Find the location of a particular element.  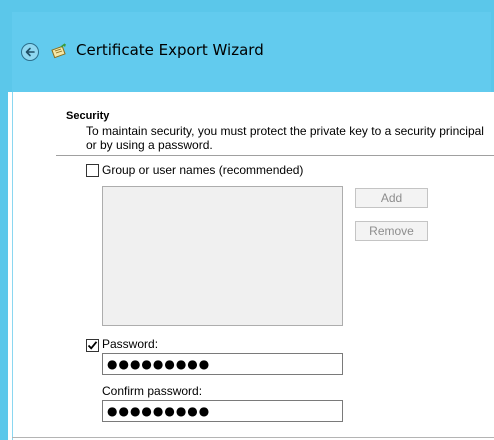

wizard-title: Certificate Export Wizard is located at coordinates (170, 50).